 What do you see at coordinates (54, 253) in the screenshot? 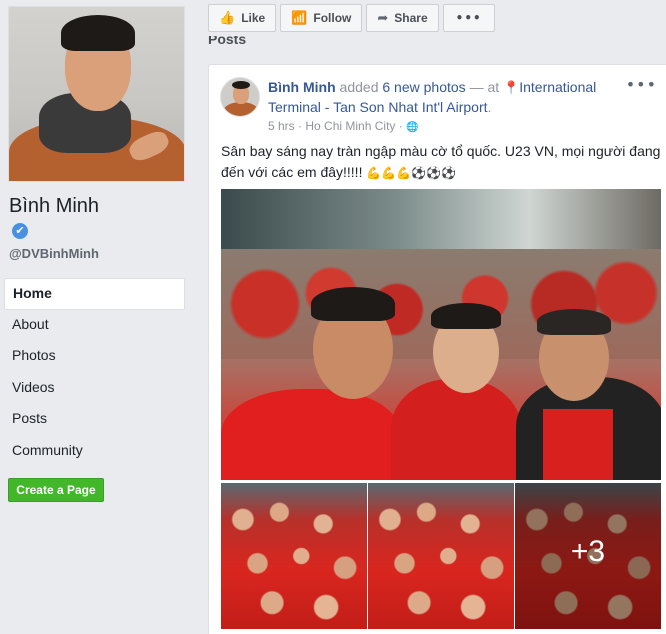
I see `page-handle: @DVBinhMinh` at bounding box center [54, 253].